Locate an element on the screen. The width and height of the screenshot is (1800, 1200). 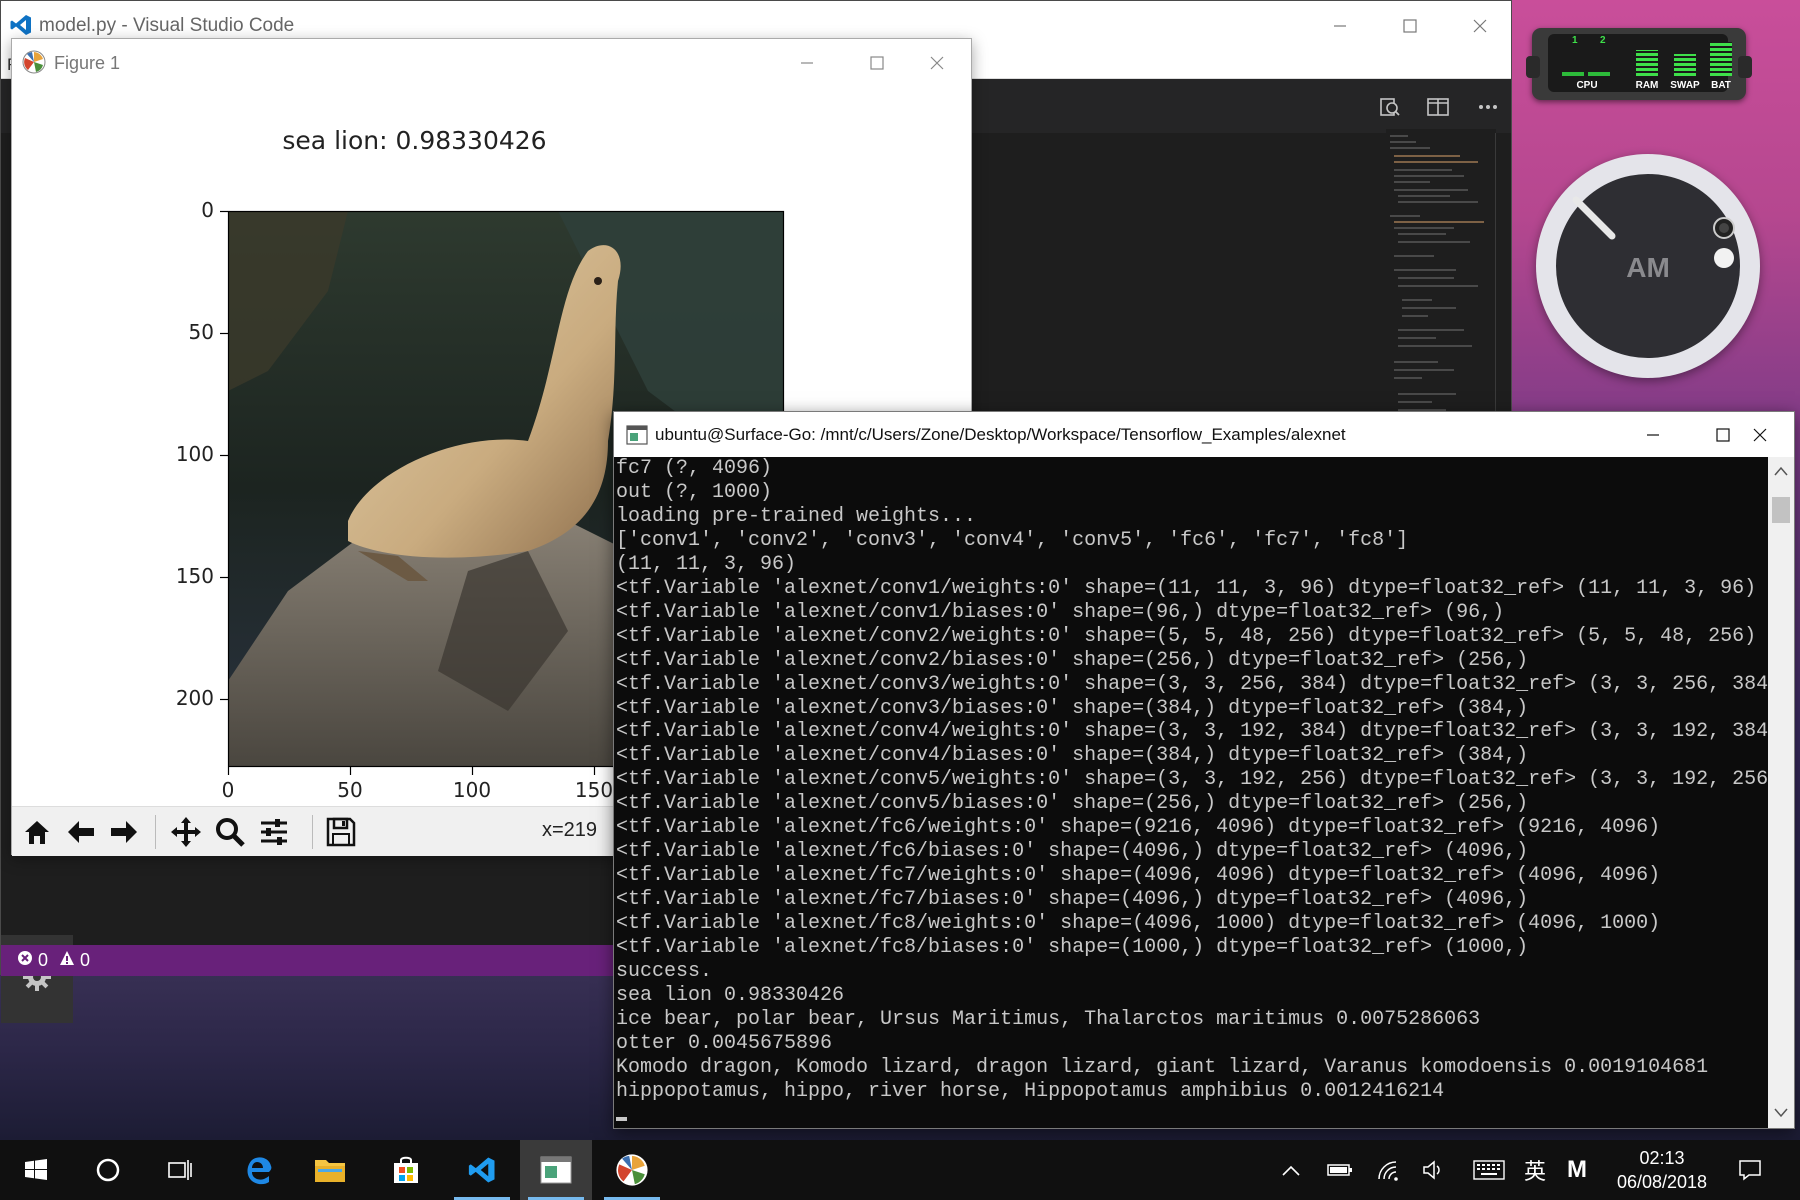
open-changes-icon is located at coordinates (1390, 107).